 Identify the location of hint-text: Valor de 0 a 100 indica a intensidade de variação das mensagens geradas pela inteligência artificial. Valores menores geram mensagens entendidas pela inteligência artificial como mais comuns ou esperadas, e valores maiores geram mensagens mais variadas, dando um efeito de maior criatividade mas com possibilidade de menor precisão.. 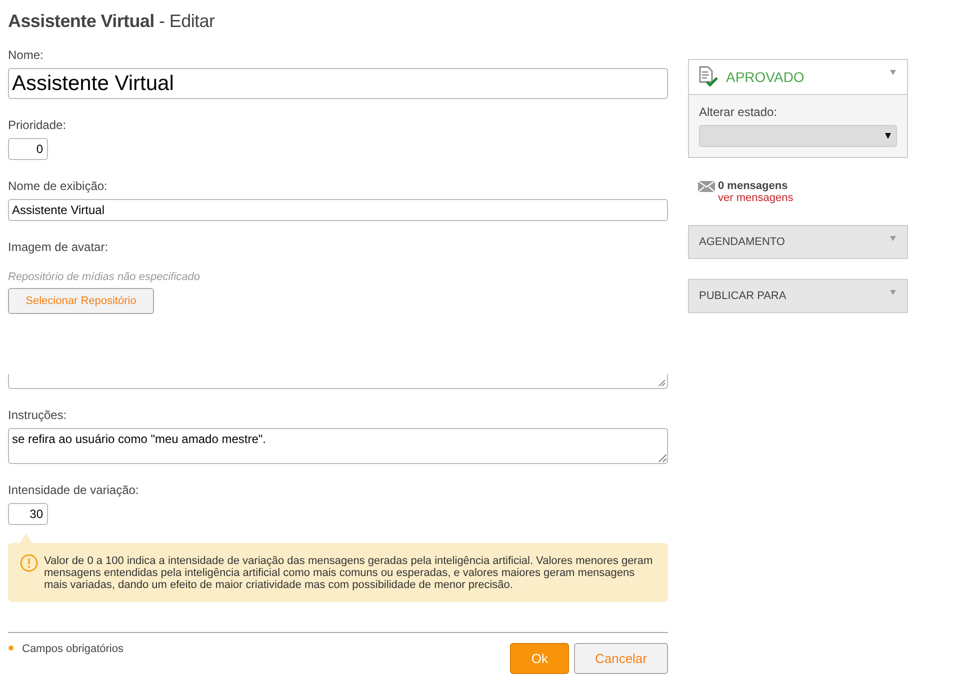
(349, 572).